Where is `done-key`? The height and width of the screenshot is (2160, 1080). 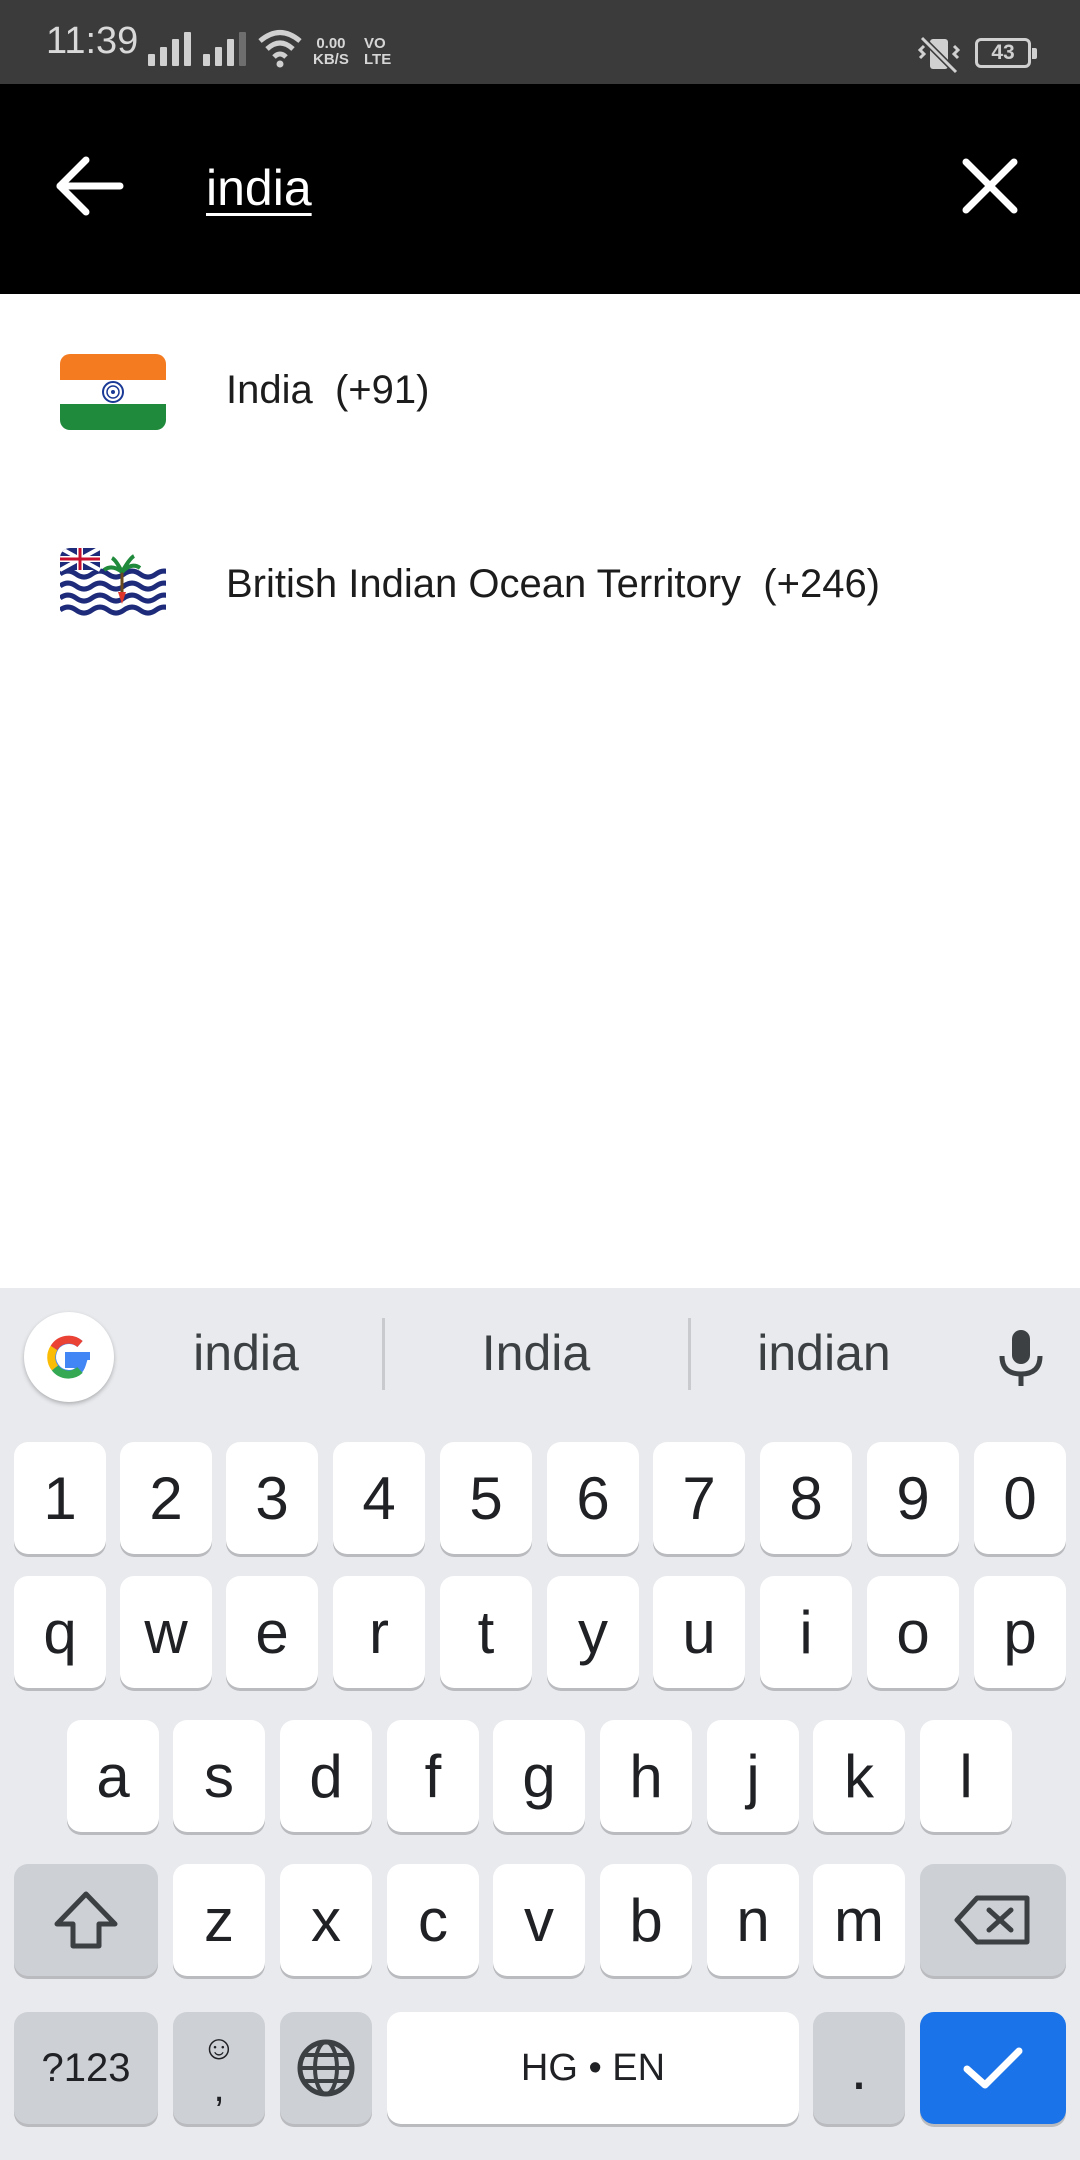
done-key is located at coordinates (993, 2068).